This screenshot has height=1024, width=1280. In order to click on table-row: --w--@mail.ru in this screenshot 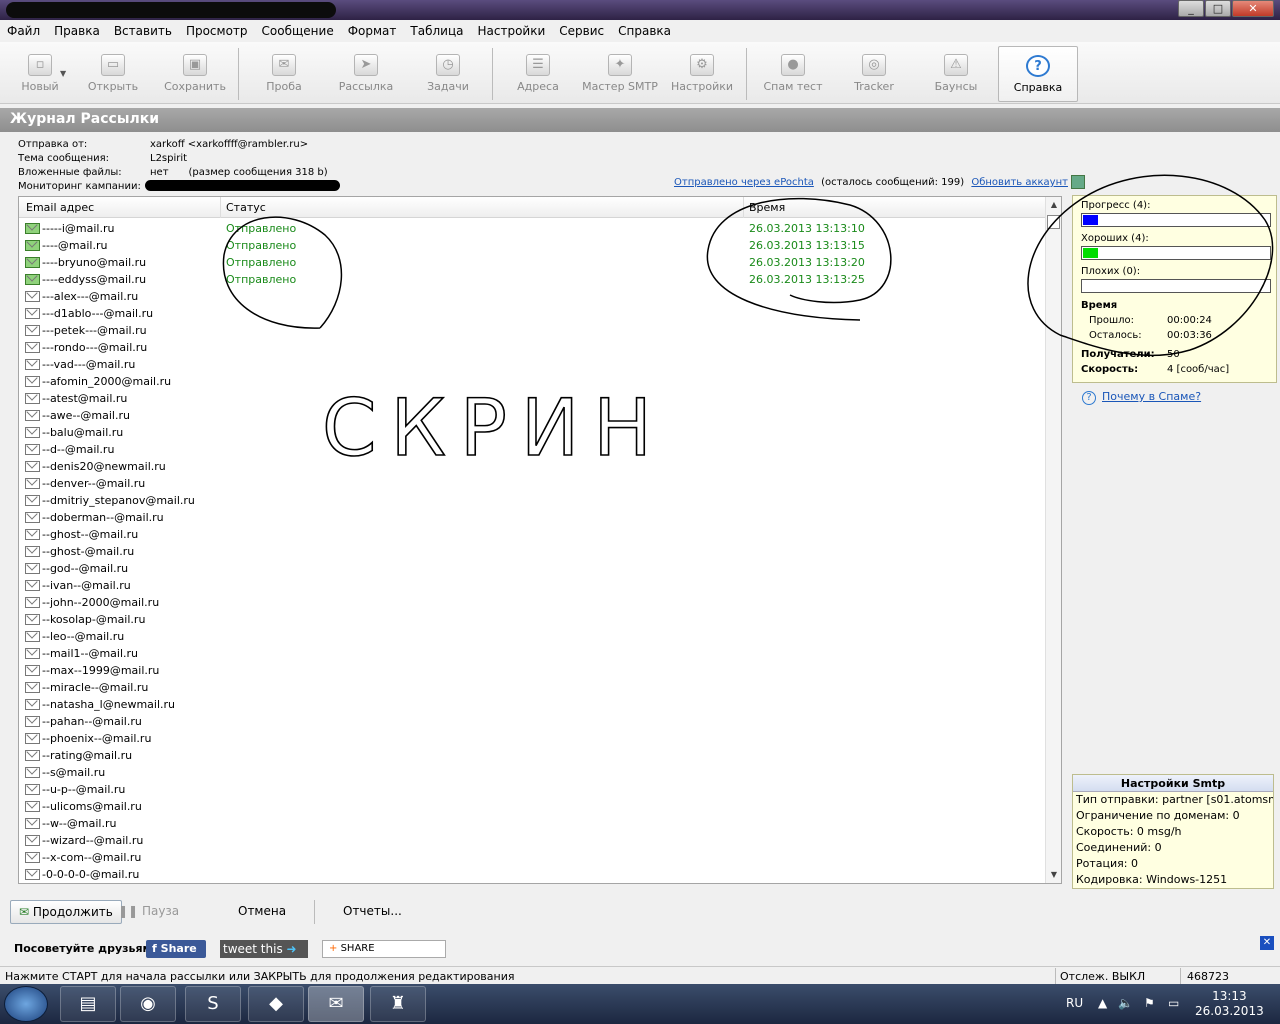, I will do `click(532, 823)`.